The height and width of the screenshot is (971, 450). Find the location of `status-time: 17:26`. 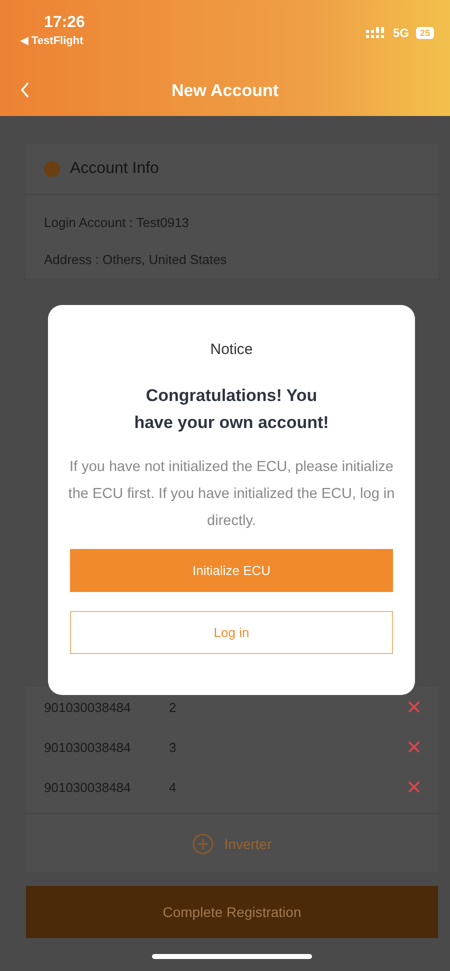

status-time: 17:26 is located at coordinates (64, 23).